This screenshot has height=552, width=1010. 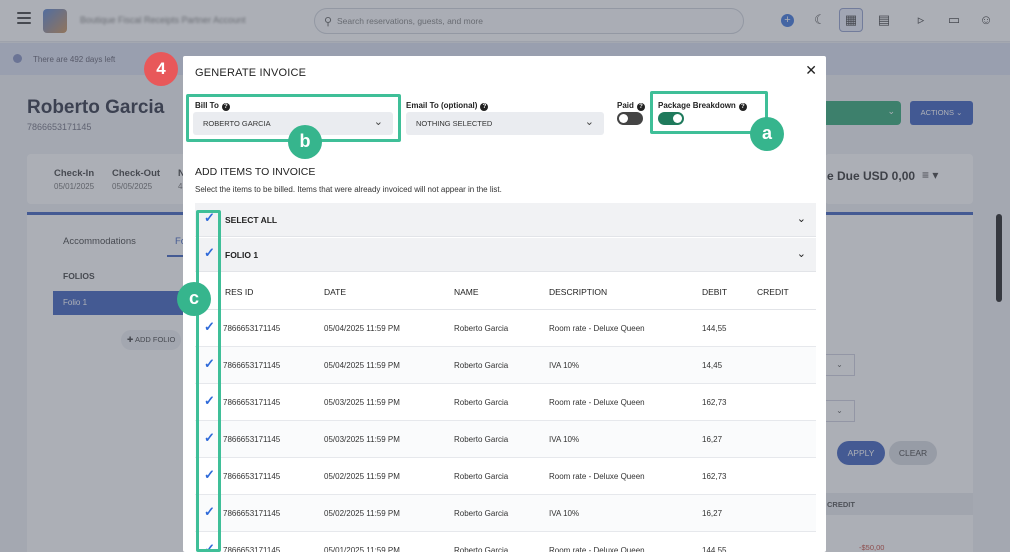 I want to click on toggle-knob, so click(x=623, y=118).